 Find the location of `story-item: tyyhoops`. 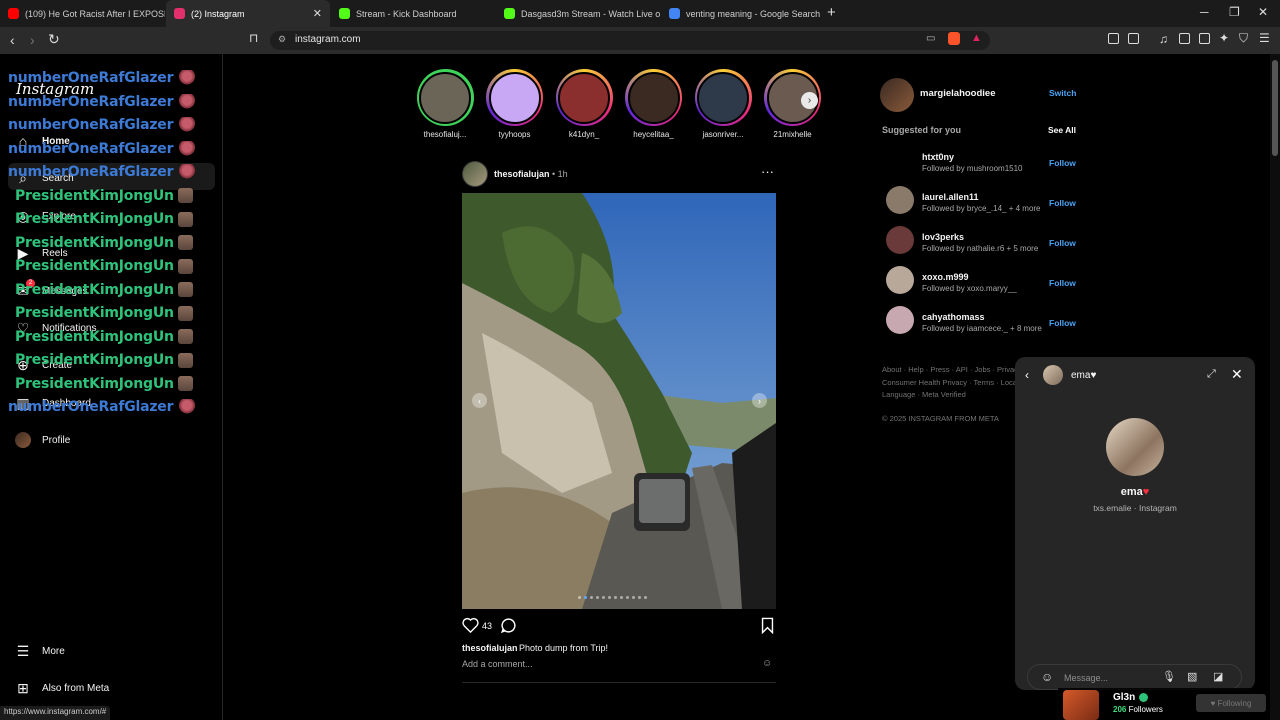

story-item: tyyhoops is located at coordinates (515, 104).